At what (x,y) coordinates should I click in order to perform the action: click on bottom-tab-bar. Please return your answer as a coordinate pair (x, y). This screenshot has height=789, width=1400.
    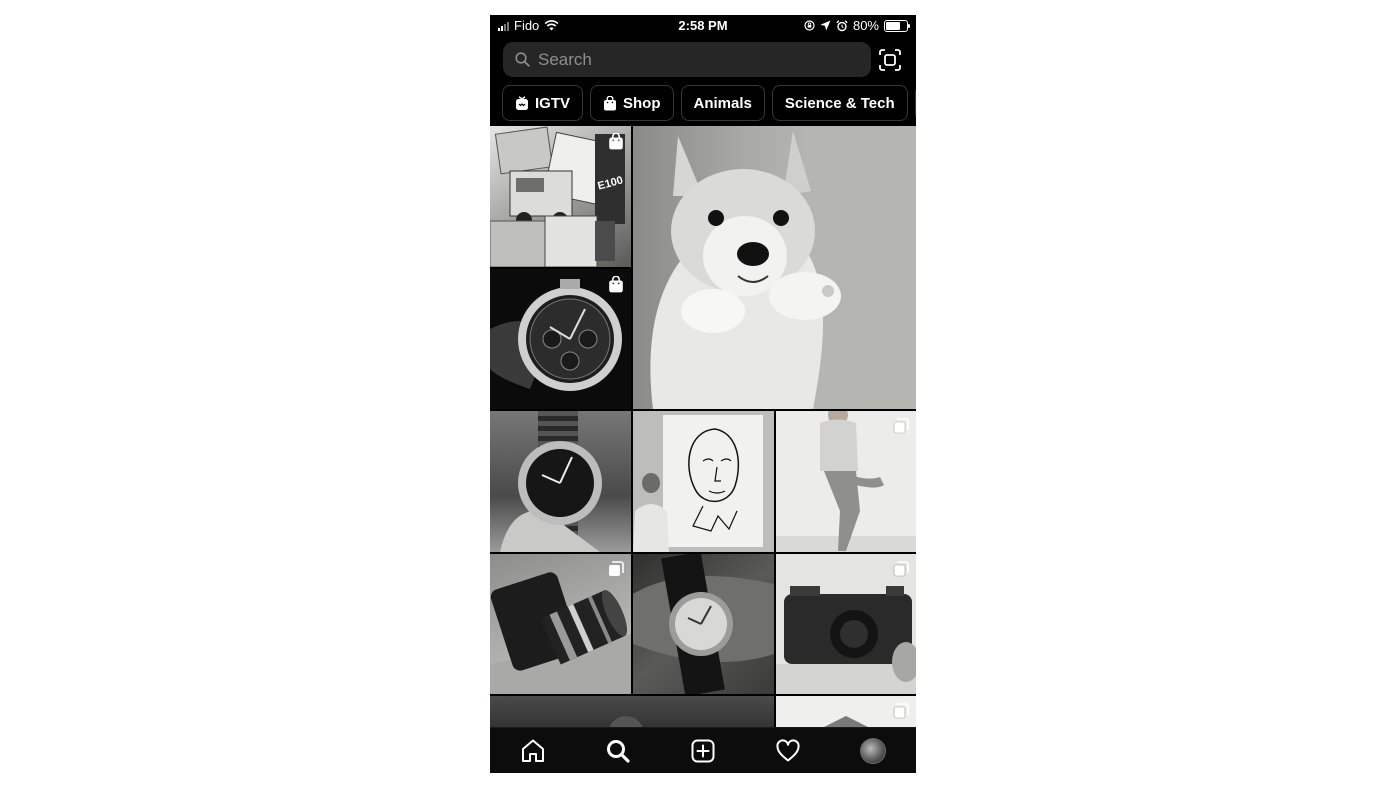
    Looking at the image, I should click on (703, 750).